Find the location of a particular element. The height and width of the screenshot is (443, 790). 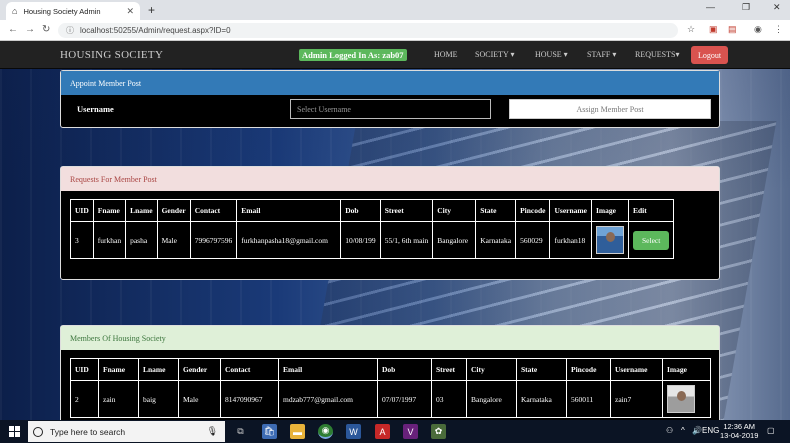

microphone-icon: 🎙 is located at coordinates (212, 431).